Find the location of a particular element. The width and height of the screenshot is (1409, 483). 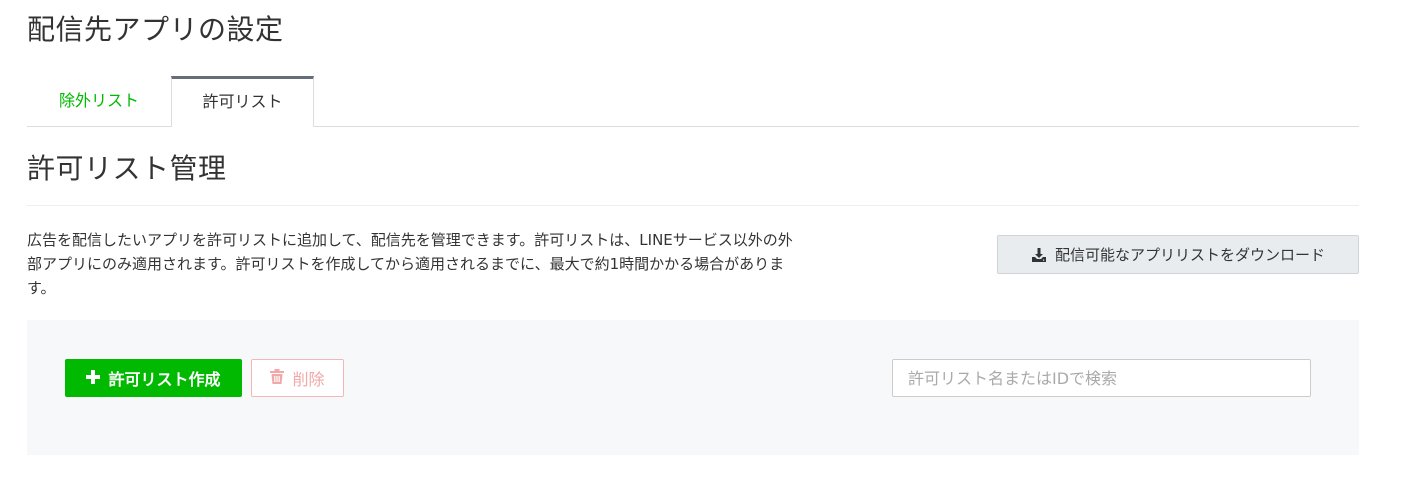

create-allow-list-button: 許可リスト作成 is located at coordinates (153, 378).